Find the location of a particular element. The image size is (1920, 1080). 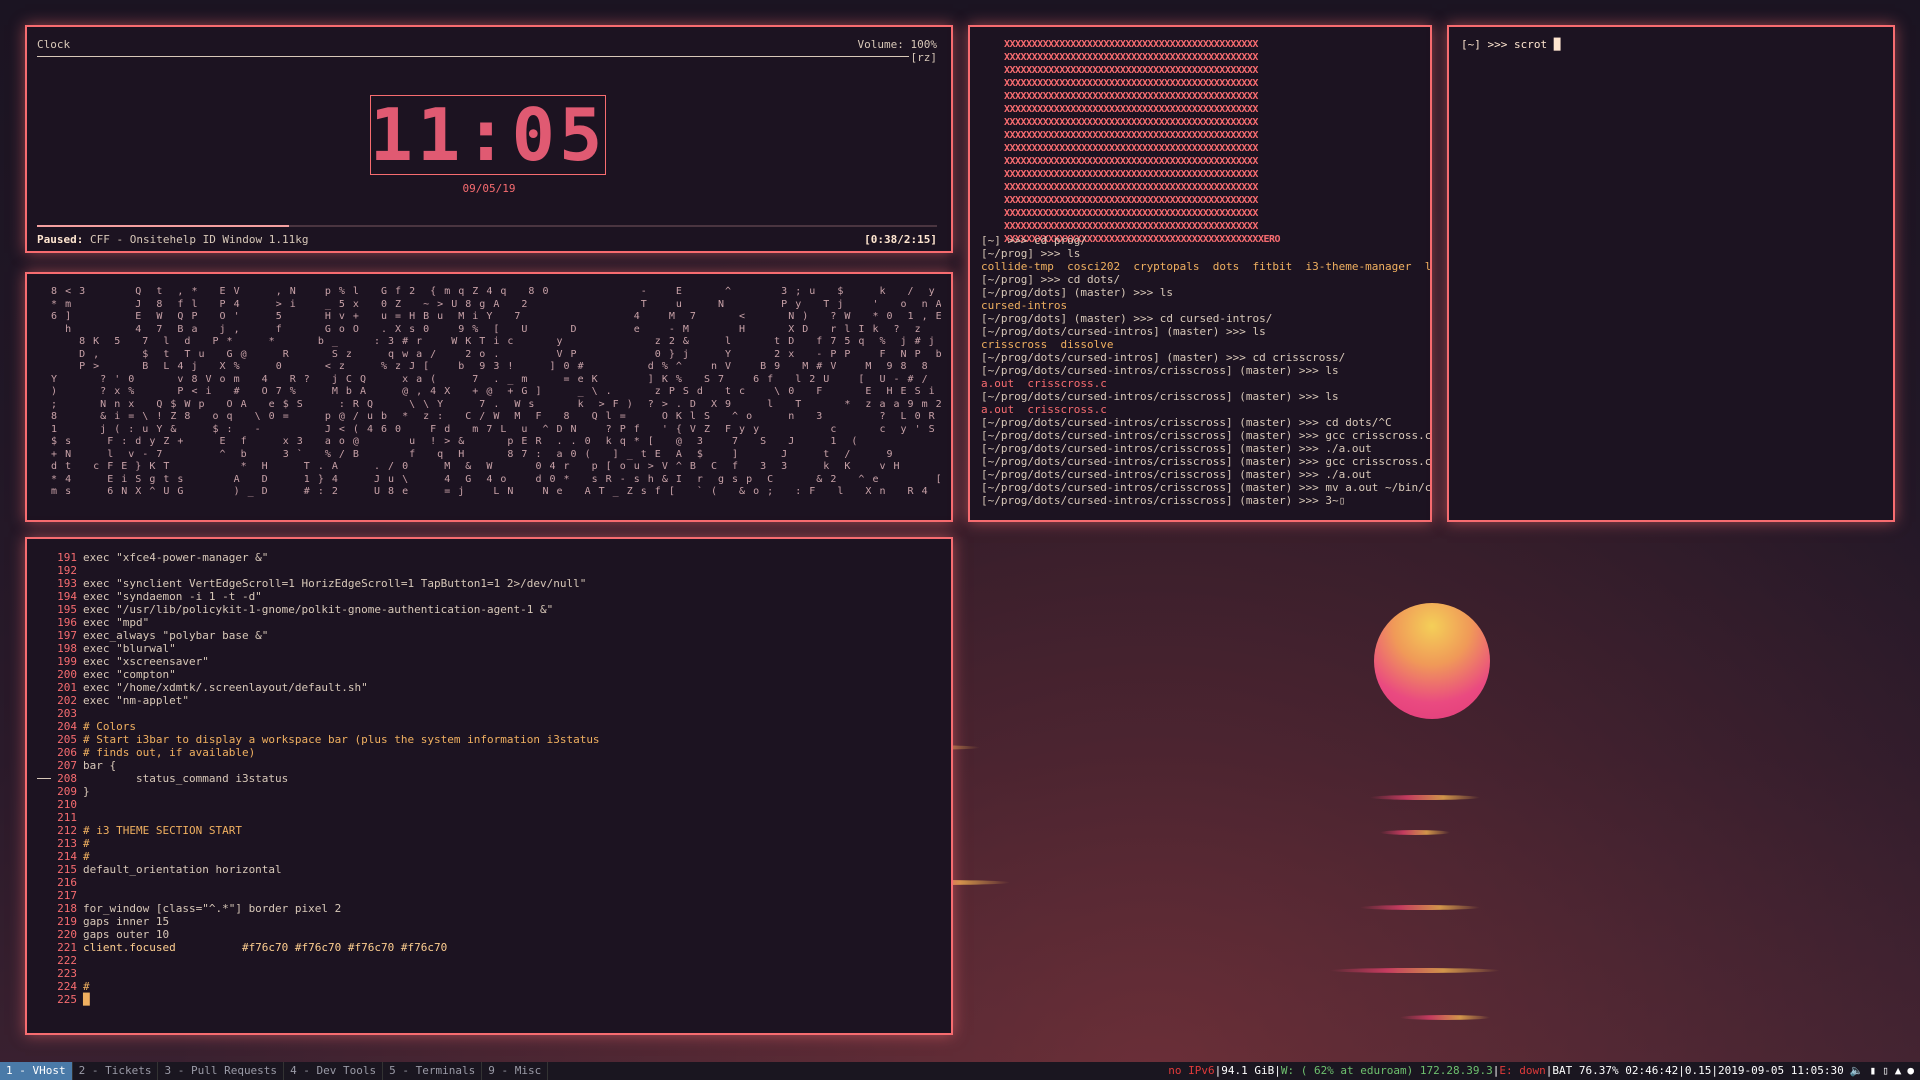

line-number: 207 is located at coordinates (67, 765).